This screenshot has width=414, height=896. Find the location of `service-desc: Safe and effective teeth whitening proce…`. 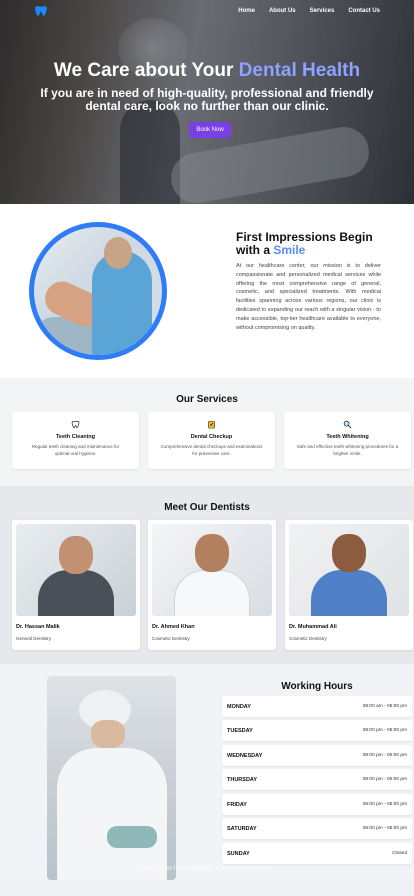

service-desc: Safe and effective teeth whitening proce… is located at coordinates (347, 450).